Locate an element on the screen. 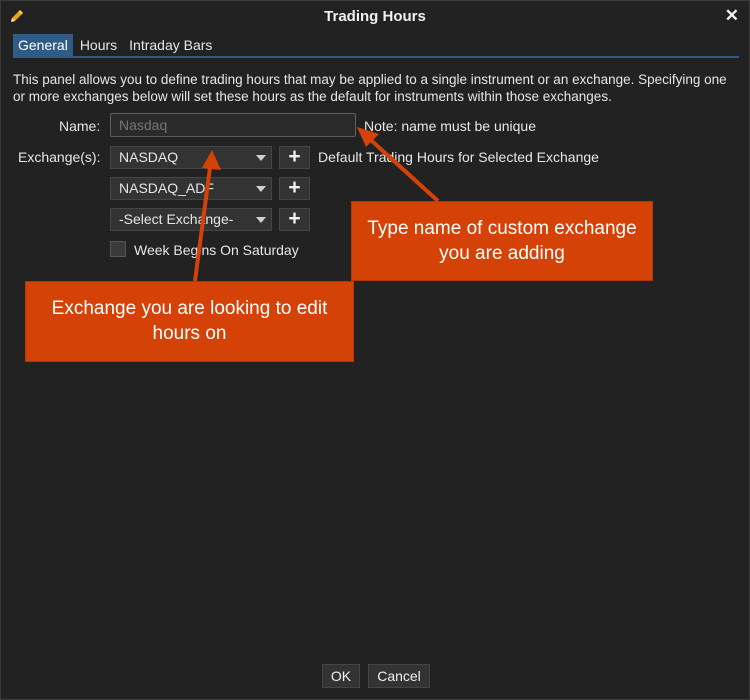 The image size is (750, 700). exchange-select-value: NASDAQ is located at coordinates (149, 157).